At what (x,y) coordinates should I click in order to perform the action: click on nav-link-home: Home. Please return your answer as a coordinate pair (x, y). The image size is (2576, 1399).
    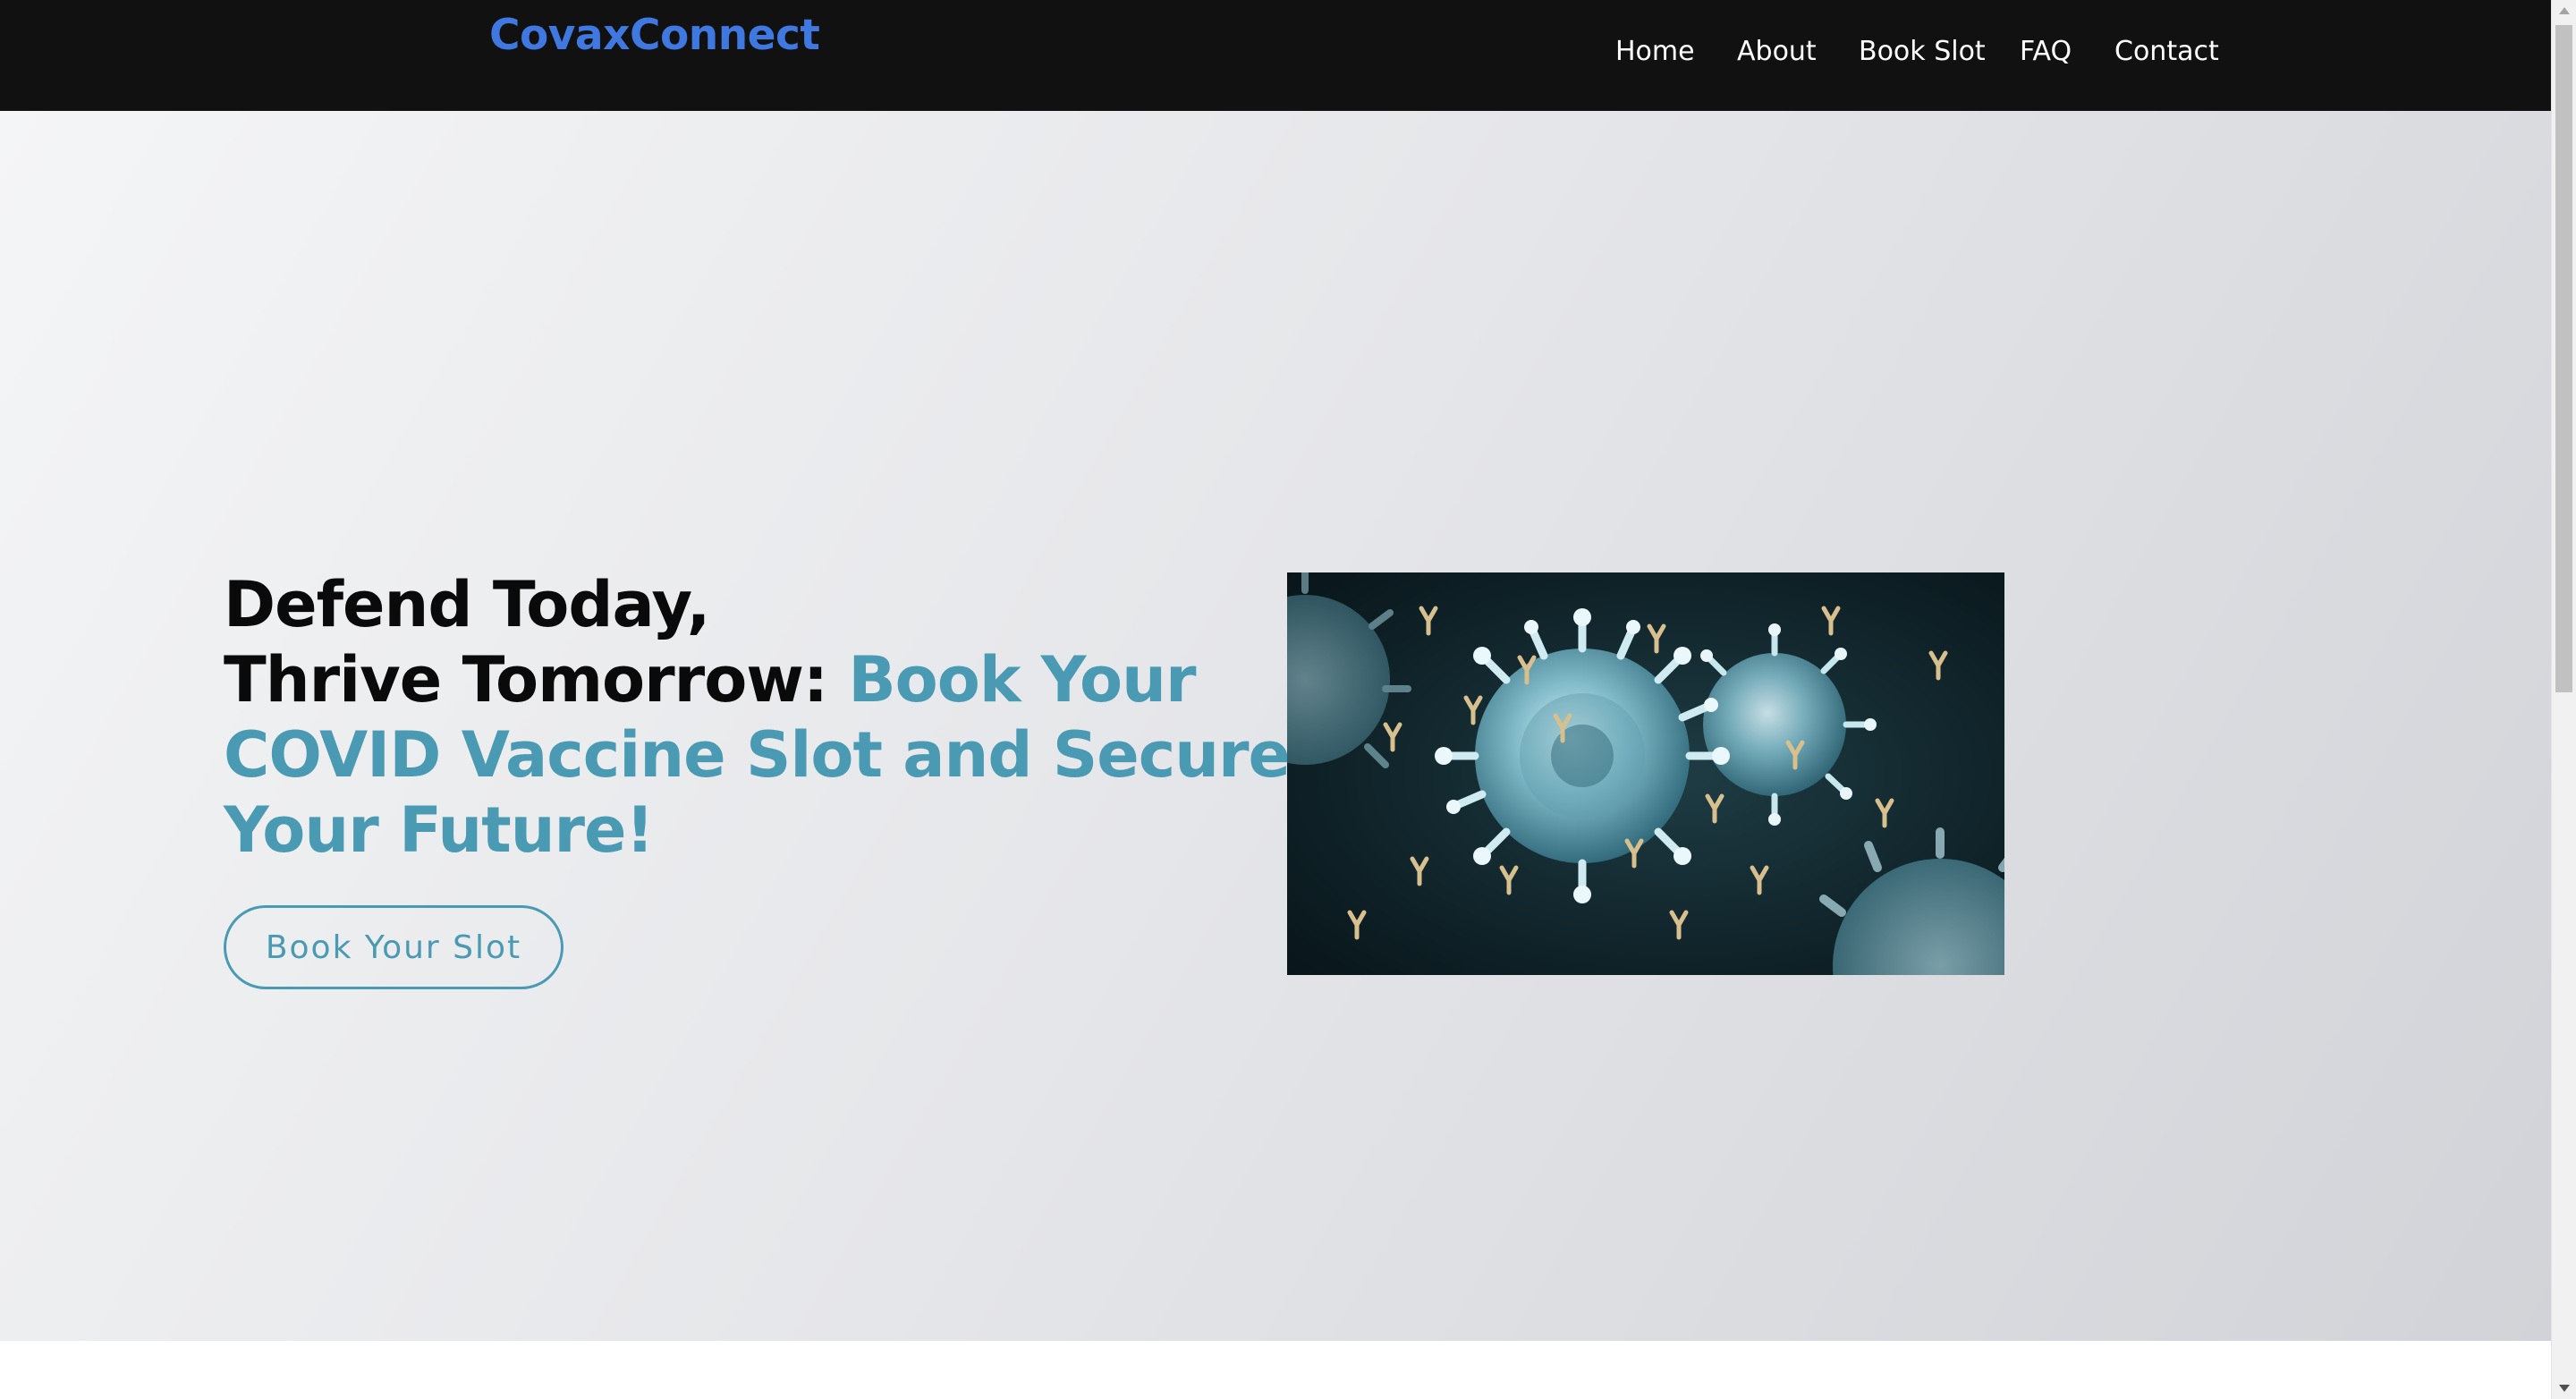
    Looking at the image, I should click on (1655, 51).